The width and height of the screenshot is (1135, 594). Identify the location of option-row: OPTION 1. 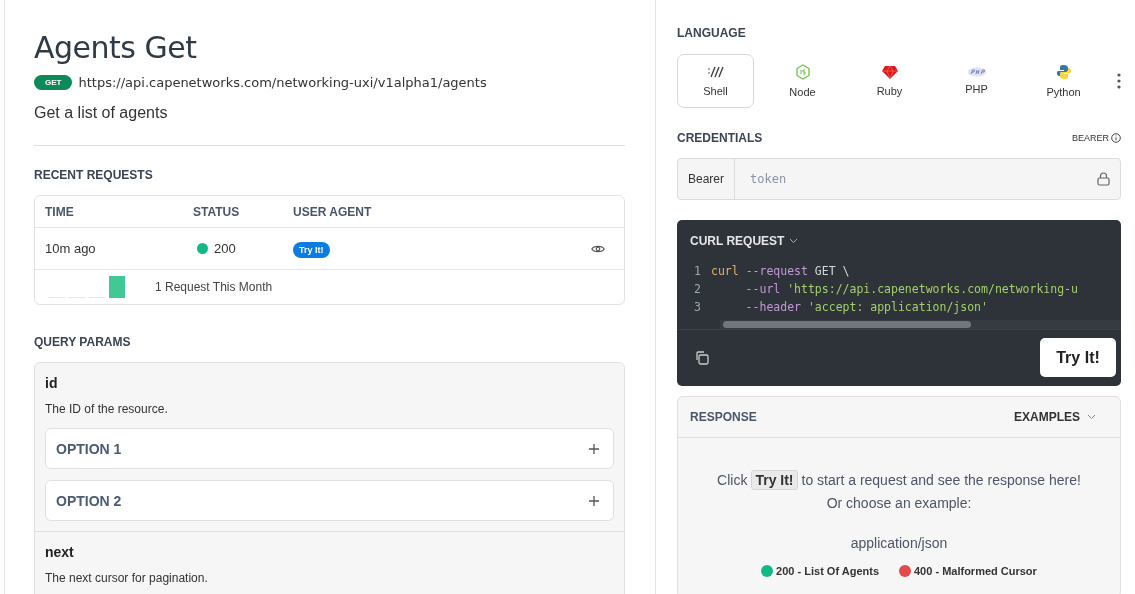
(329, 448).